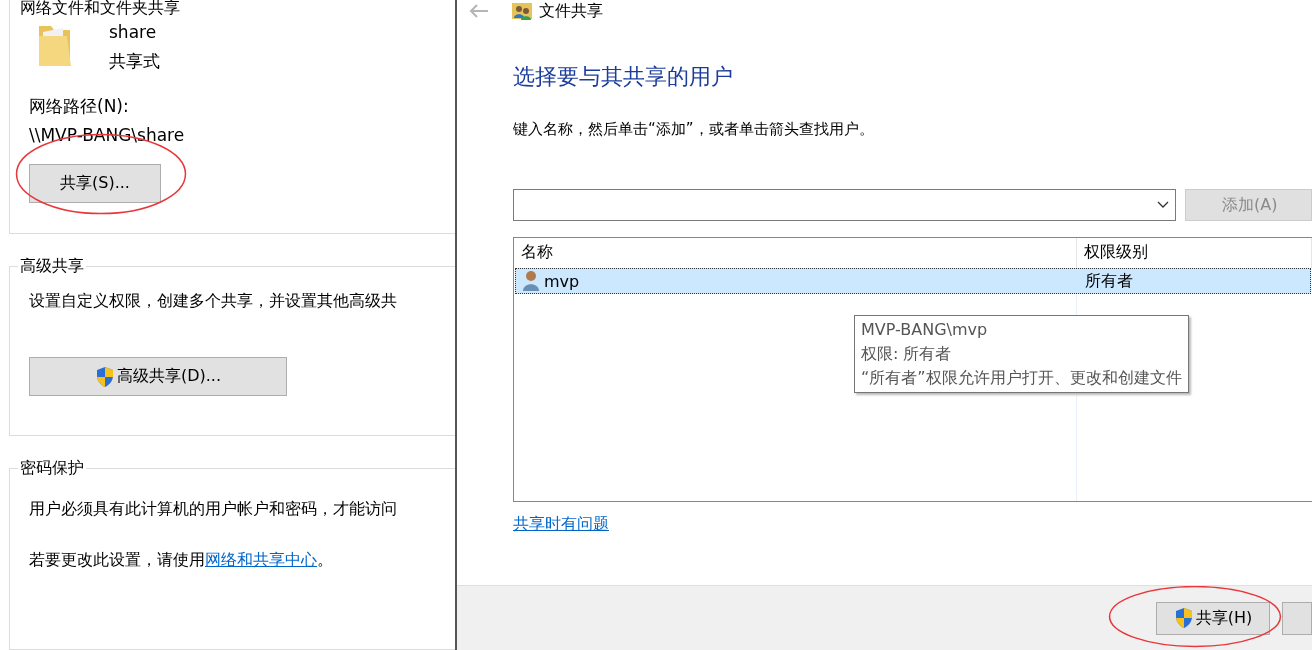 The height and width of the screenshot is (650, 1312). I want to click on tooltip-line: 权限: 所有者, so click(907, 354).